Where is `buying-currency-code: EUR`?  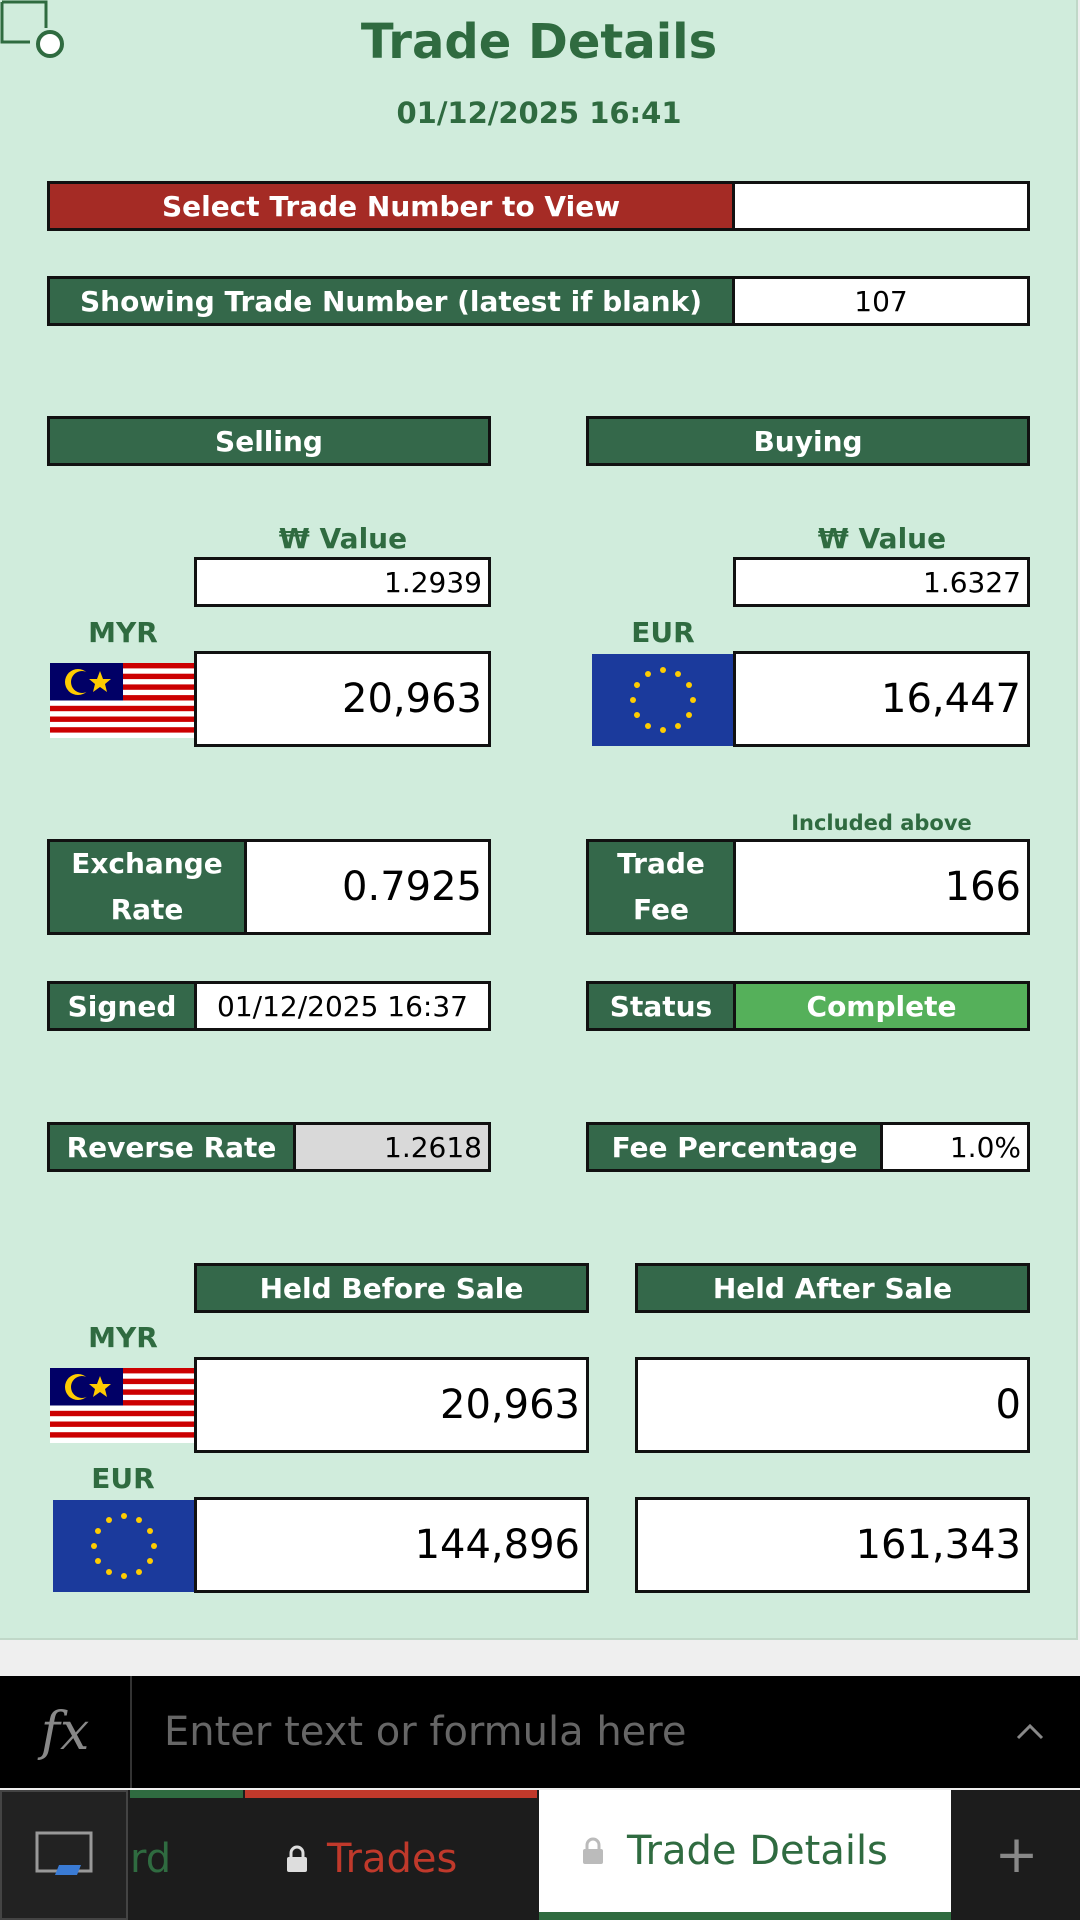 buying-currency-code: EUR is located at coordinates (663, 632).